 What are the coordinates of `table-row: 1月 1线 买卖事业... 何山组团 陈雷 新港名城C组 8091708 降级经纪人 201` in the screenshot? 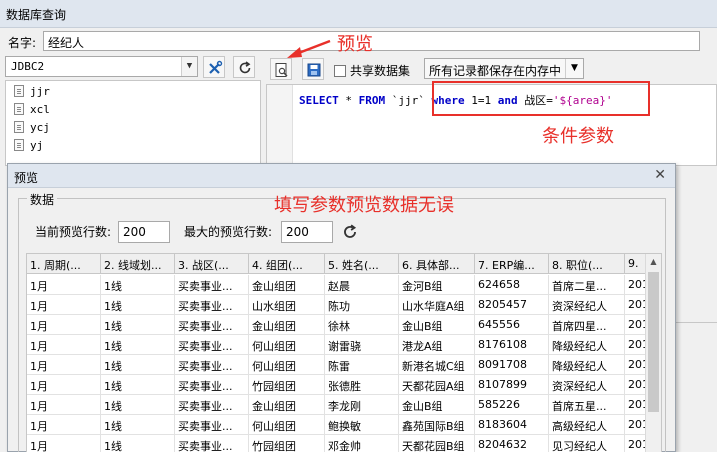 It's located at (337, 365).